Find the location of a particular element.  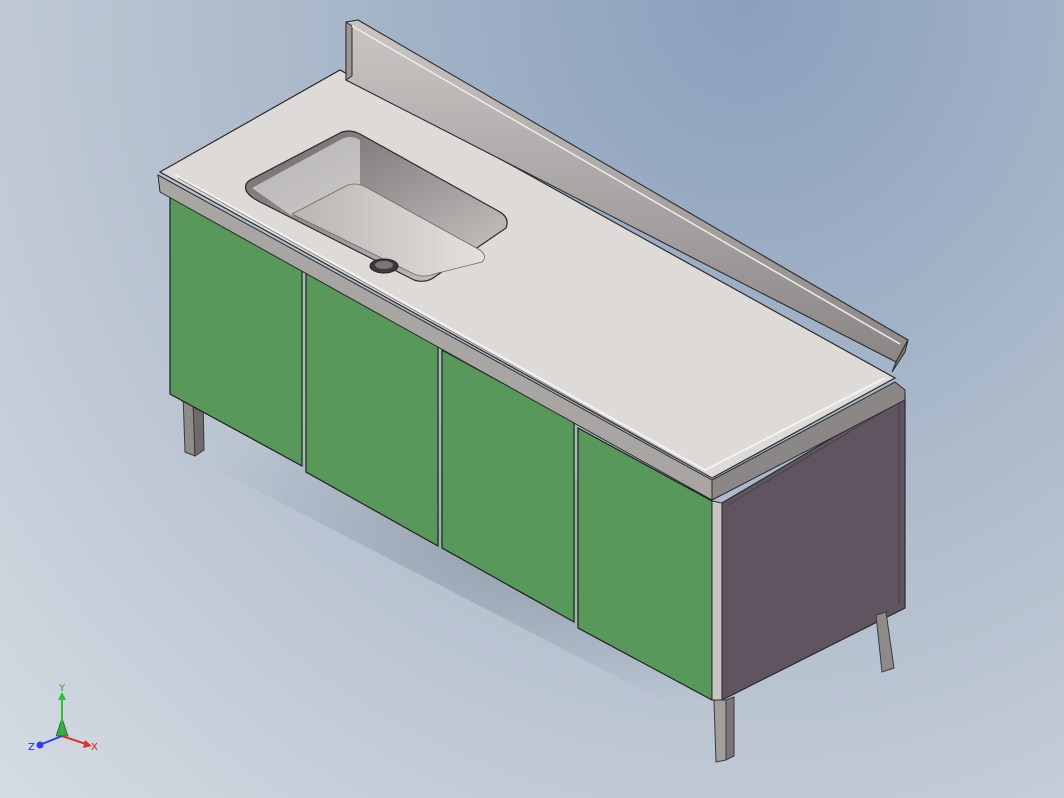

z-axis-arrow is located at coordinates (40, 745).